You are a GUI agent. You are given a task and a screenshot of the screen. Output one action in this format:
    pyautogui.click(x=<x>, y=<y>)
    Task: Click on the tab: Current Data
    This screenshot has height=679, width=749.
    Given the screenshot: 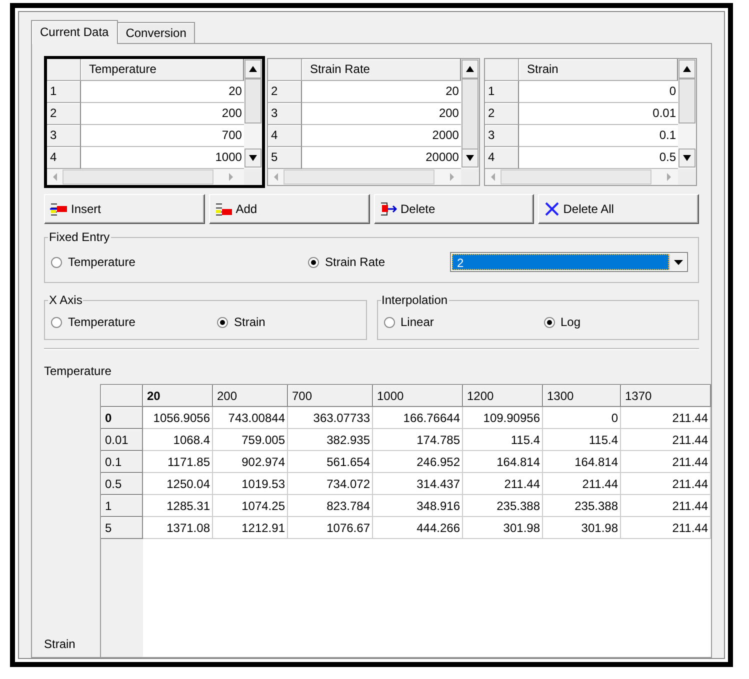 What is the action you would take?
    pyautogui.click(x=74, y=32)
    